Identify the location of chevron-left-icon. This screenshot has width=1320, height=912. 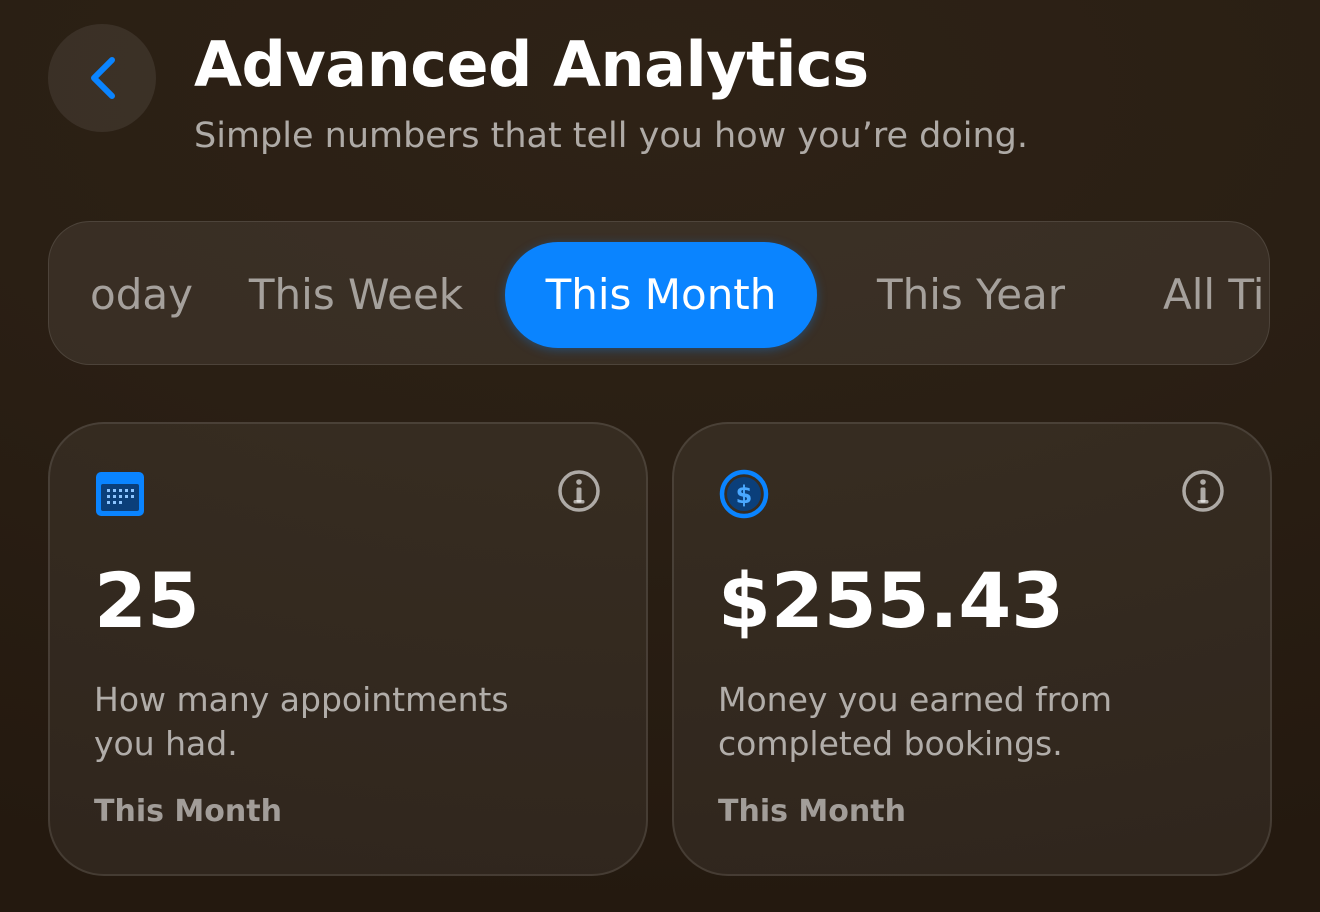
(103, 78).